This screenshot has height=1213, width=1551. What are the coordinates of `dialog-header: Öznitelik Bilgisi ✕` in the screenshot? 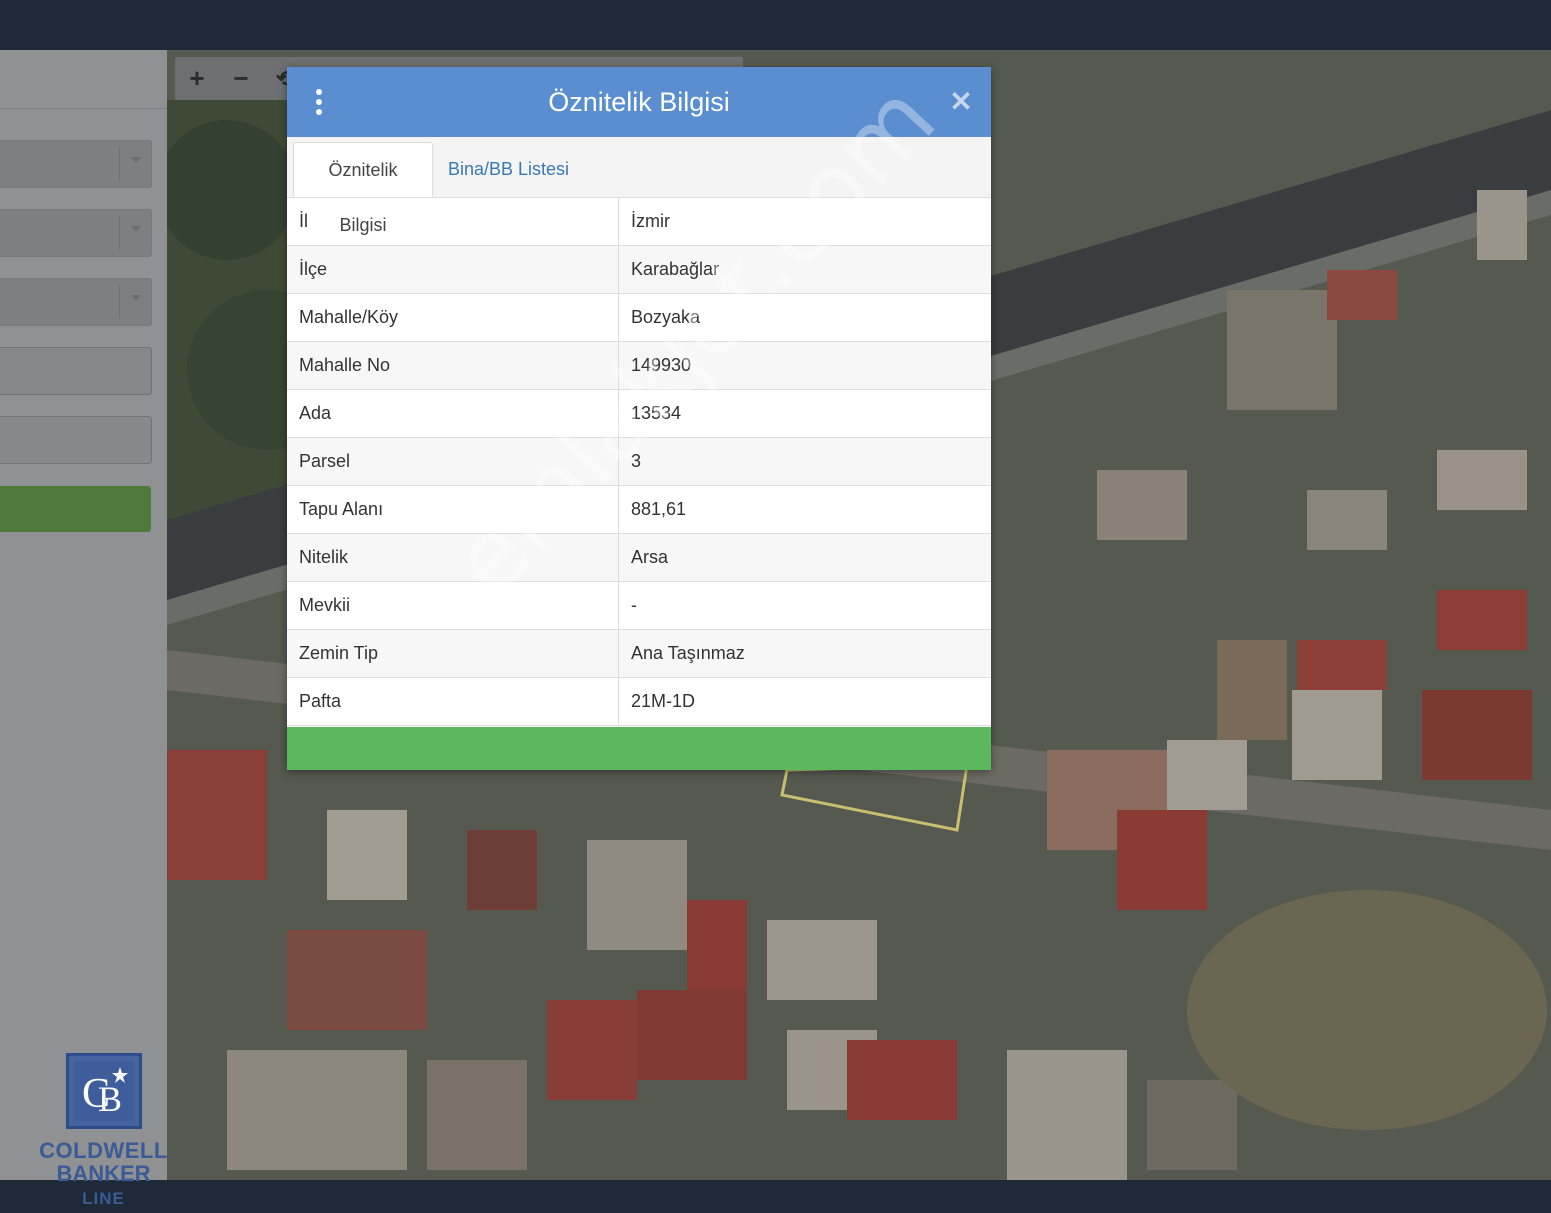 It's located at (639, 102).